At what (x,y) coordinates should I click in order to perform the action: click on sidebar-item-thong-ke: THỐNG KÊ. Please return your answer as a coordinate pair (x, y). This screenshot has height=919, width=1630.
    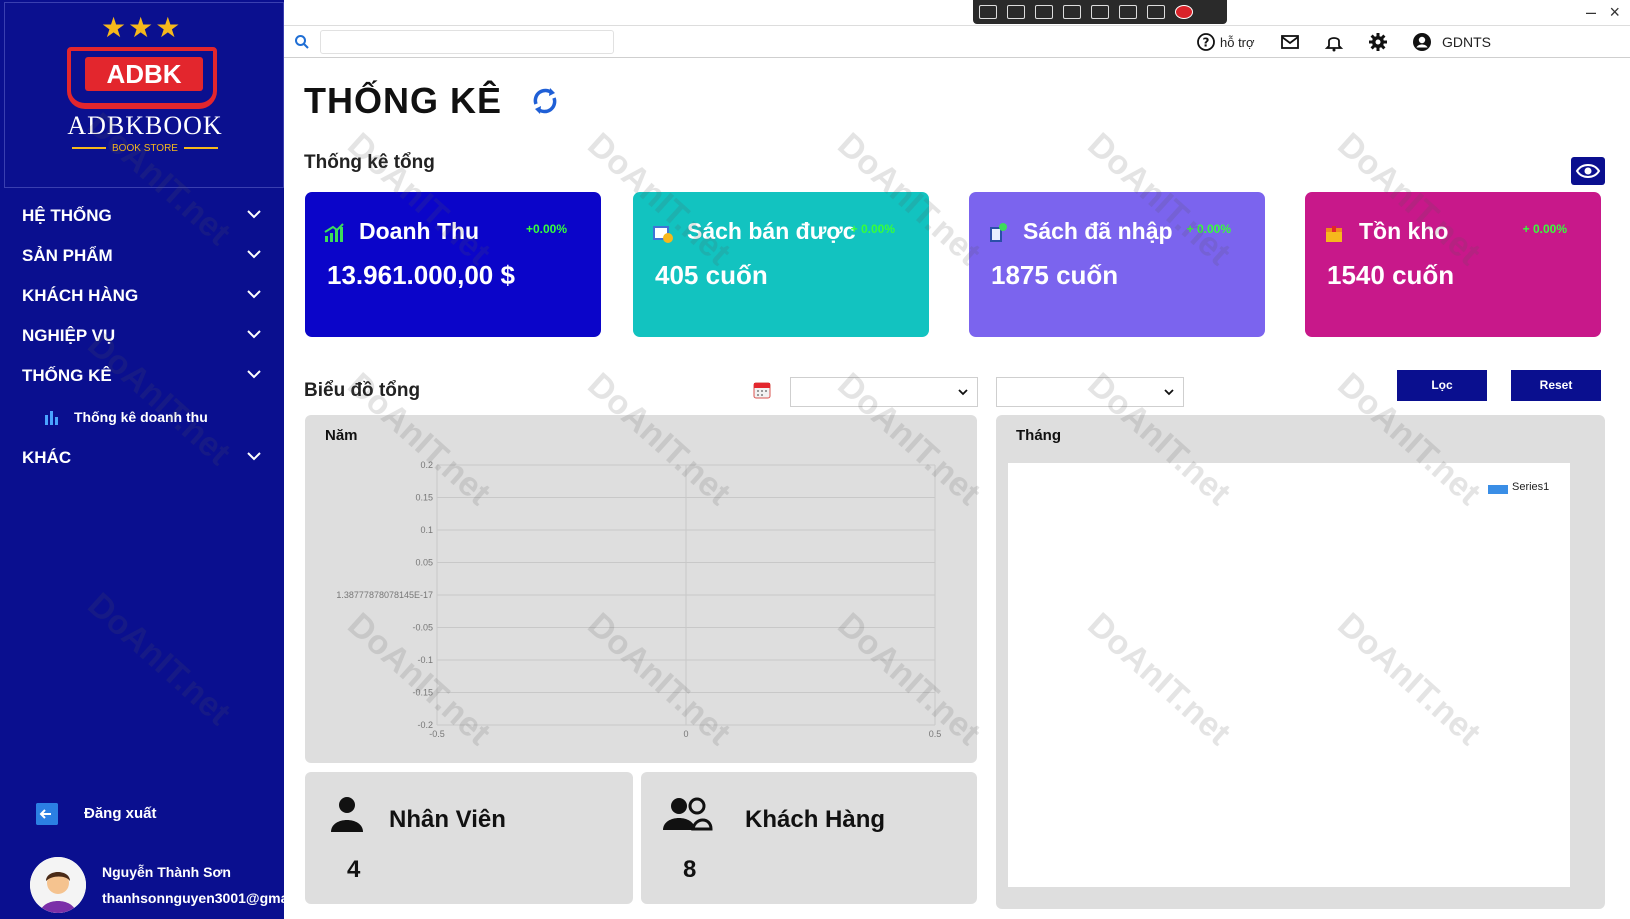
    Looking at the image, I should click on (142, 376).